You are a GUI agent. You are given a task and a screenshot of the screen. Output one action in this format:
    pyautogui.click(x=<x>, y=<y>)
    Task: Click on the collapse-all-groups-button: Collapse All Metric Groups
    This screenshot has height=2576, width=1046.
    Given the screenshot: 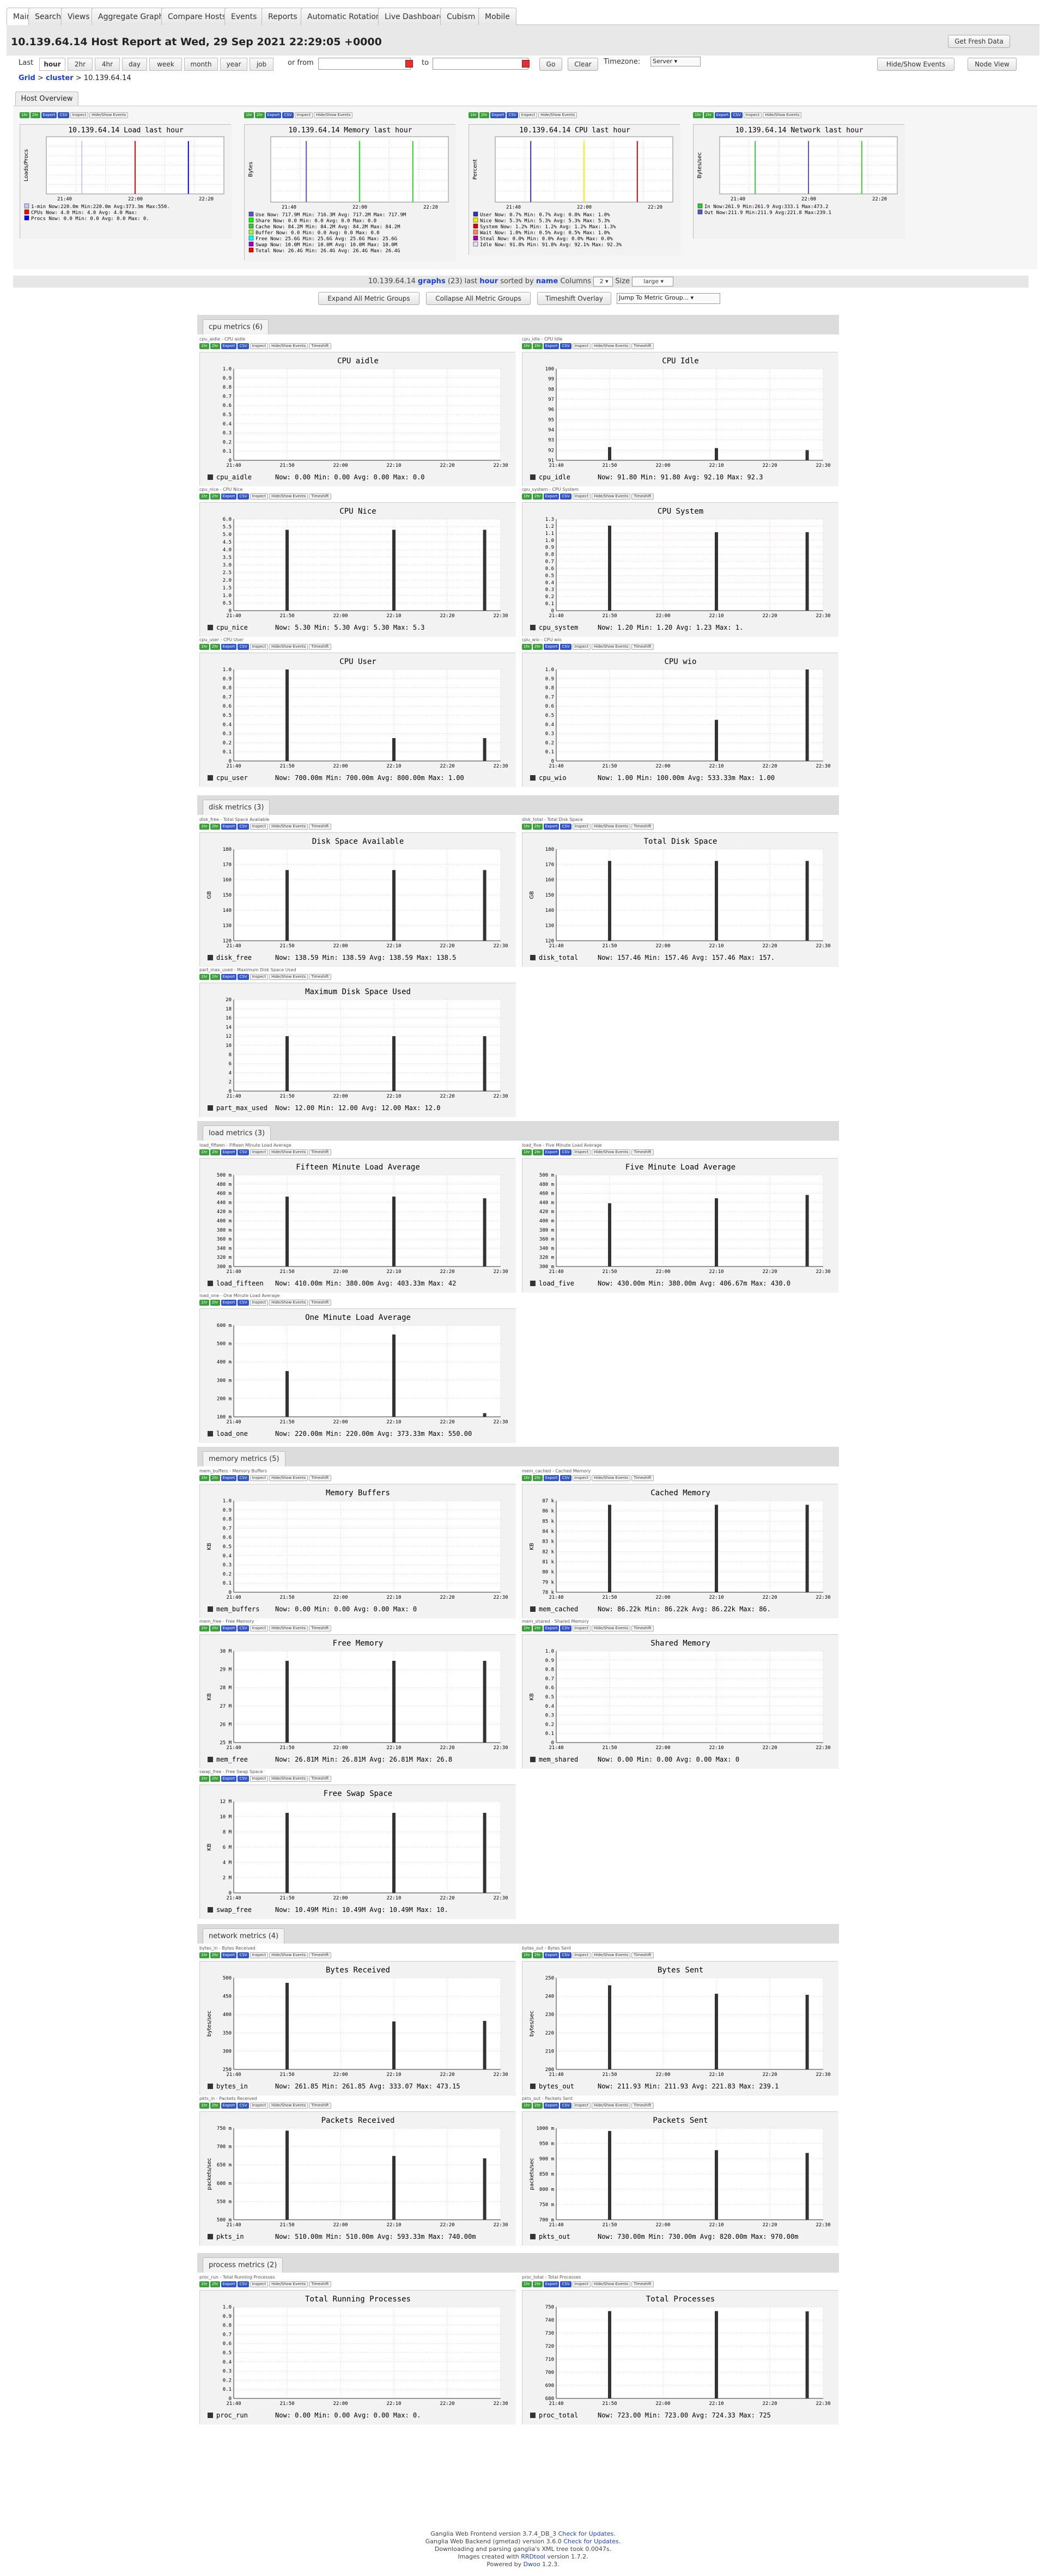 What is the action you would take?
    pyautogui.click(x=478, y=299)
    